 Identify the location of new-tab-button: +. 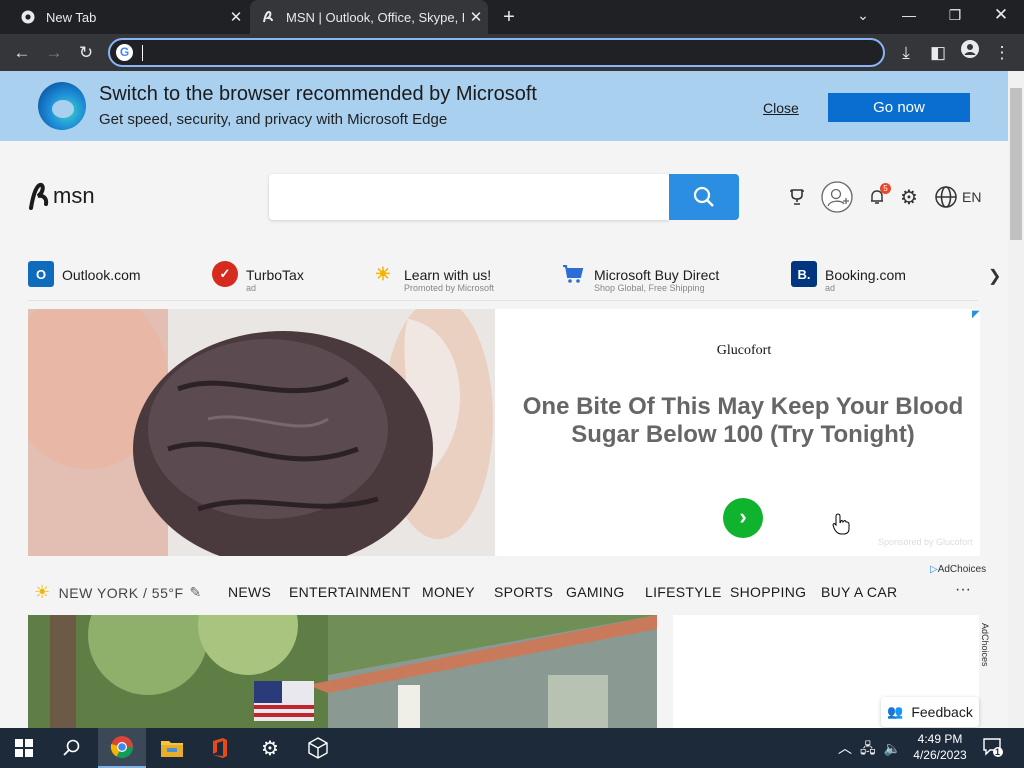
(509, 17).